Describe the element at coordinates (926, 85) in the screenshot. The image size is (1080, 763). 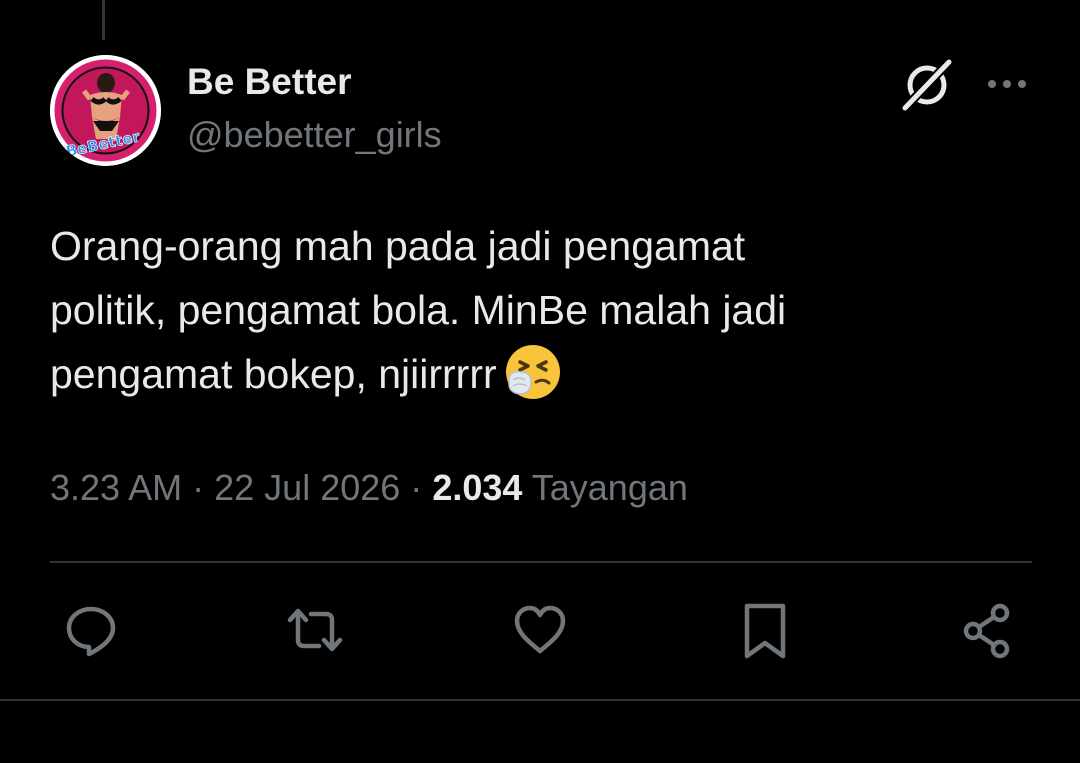
I see `grok-icon` at that location.